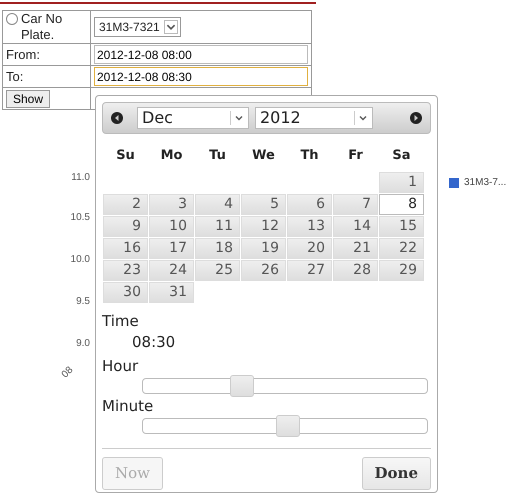 The width and height of the screenshot is (522, 493). Describe the element at coordinates (401, 226) in the screenshot. I see `day-cell: 15` at that location.